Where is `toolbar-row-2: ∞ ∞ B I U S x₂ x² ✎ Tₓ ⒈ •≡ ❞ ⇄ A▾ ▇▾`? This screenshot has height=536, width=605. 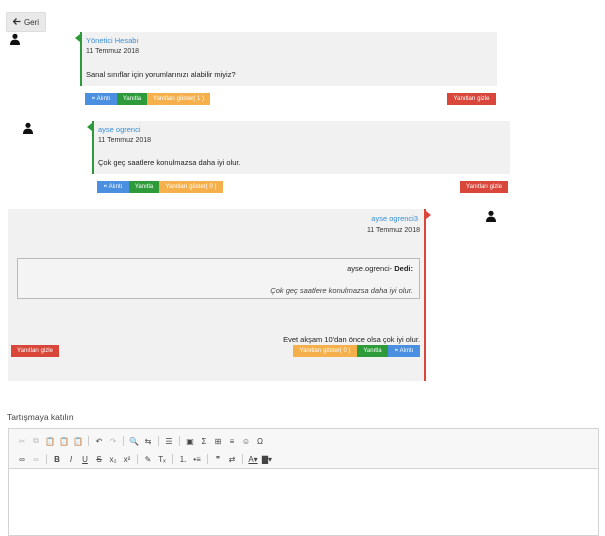
toolbar-row-2: ∞ ∞ B I U S x₂ x² ✎ Tₓ ⒈ •≡ ❞ ⇄ A▾ ▇▾ is located at coordinates (144, 459).